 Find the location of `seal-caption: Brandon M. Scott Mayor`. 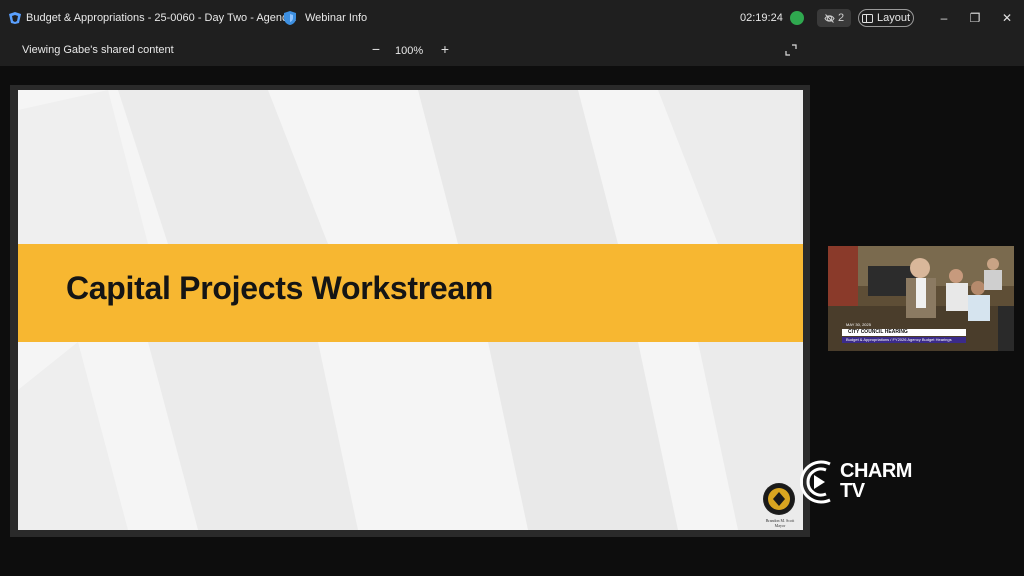

seal-caption: Brandon M. Scott Mayor is located at coordinates (780, 523).